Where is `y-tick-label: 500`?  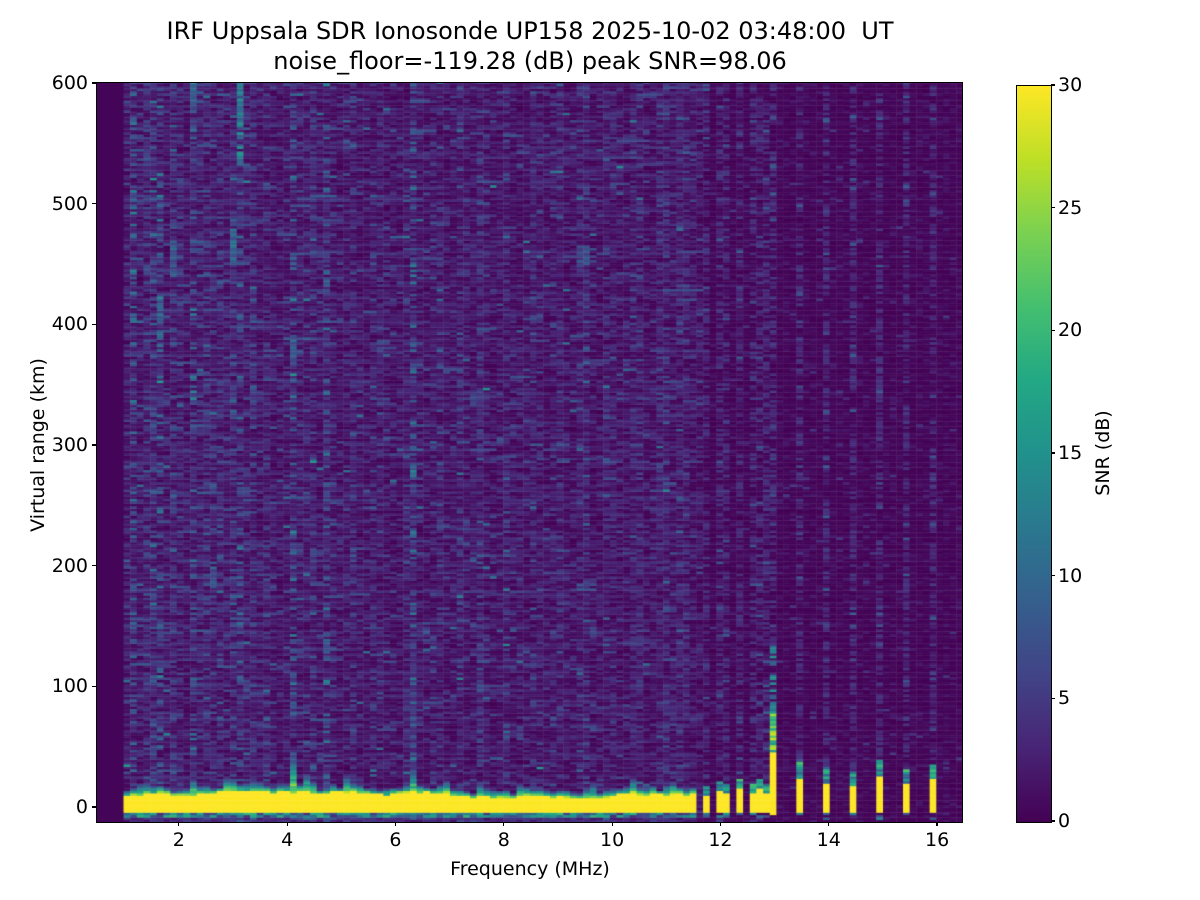
y-tick-label: 500 is located at coordinates (69, 203).